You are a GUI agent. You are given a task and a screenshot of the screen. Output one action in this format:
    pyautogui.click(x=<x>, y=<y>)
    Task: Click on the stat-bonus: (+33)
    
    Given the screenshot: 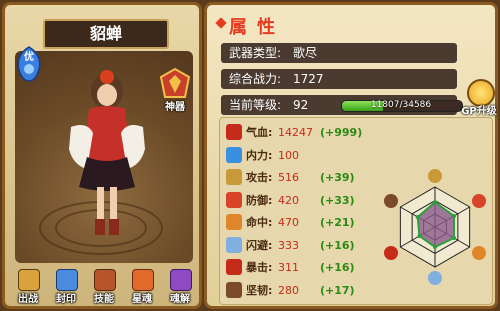 What is the action you would take?
    pyautogui.click(x=337, y=200)
    